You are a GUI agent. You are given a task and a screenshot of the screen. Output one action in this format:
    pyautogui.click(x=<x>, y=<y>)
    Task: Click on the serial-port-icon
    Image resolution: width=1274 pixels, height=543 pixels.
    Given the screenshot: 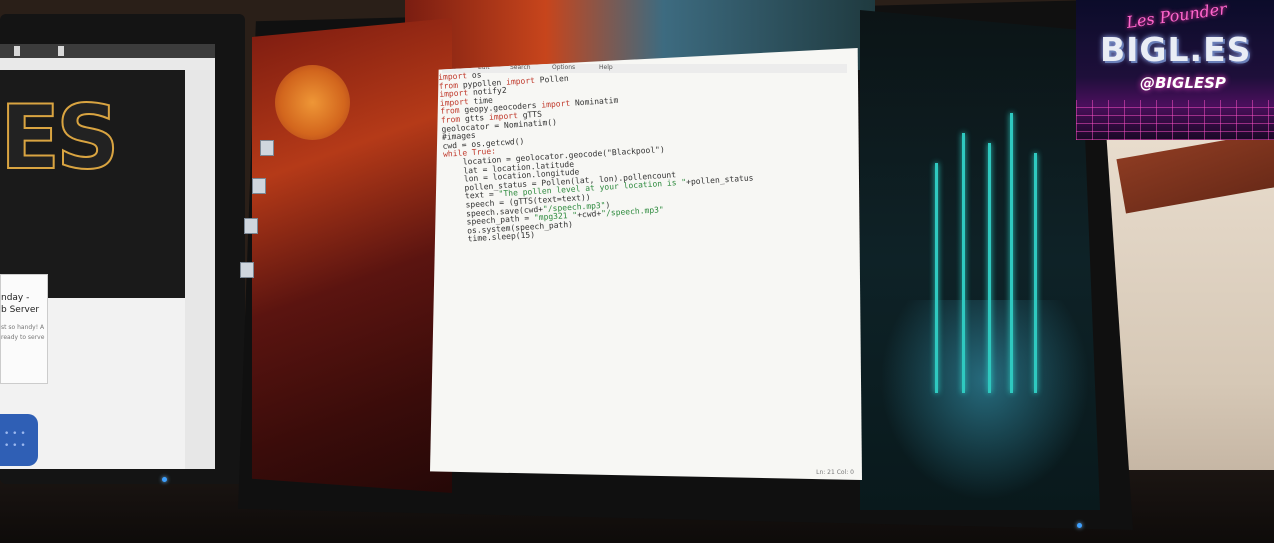 What is the action you would take?
    pyautogui.click(x=19, y=440)
    